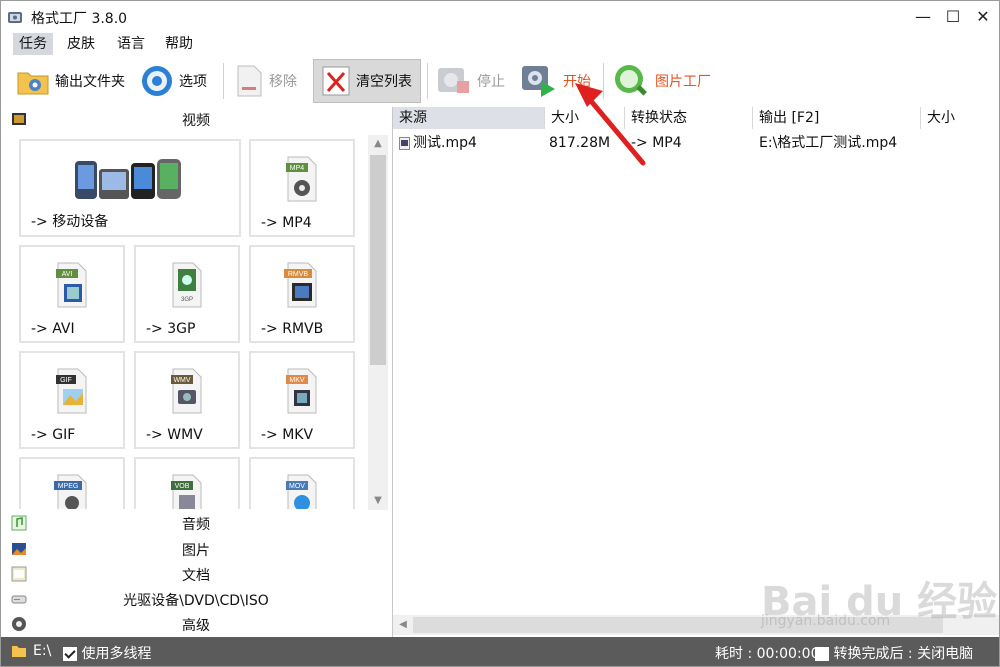  I want to click on format-badge-text: MKV, so click(297, 380).